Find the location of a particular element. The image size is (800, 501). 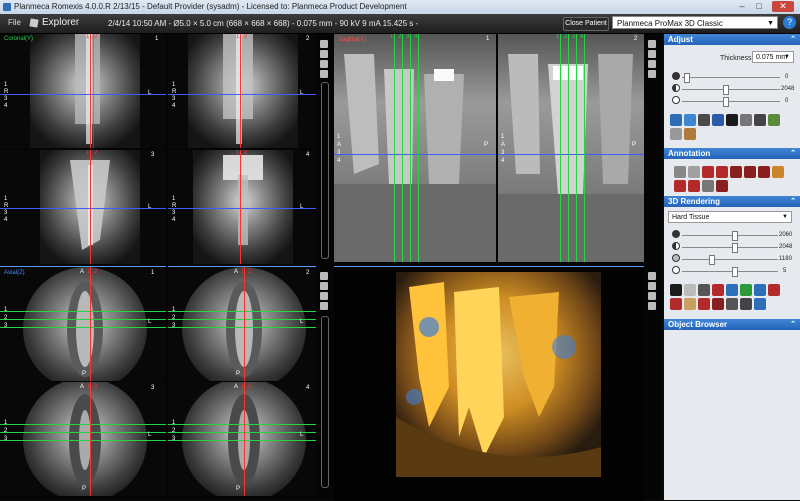

angle-tool-icon is located at coordinates (694, 172).